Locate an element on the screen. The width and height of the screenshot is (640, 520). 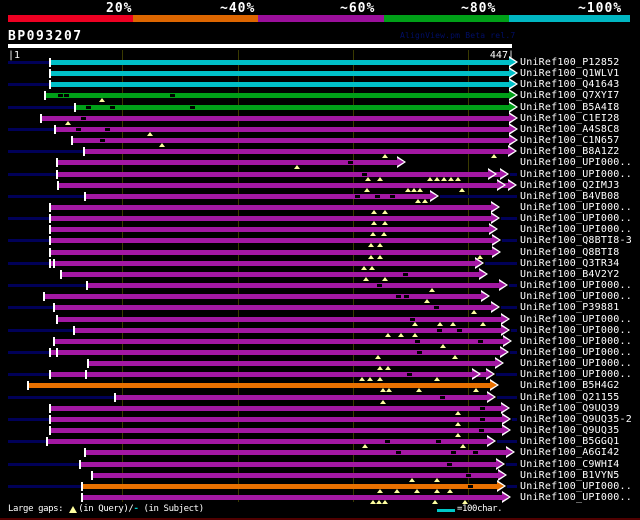
hit-label: UniRef100_Q9UQ35-2 is located at coordinates (576, 419).